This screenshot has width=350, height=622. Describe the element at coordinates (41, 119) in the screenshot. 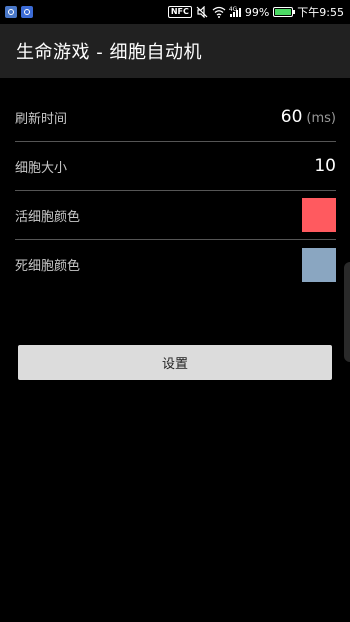

I see `refresh-time-label: 刷新时间` at that location.